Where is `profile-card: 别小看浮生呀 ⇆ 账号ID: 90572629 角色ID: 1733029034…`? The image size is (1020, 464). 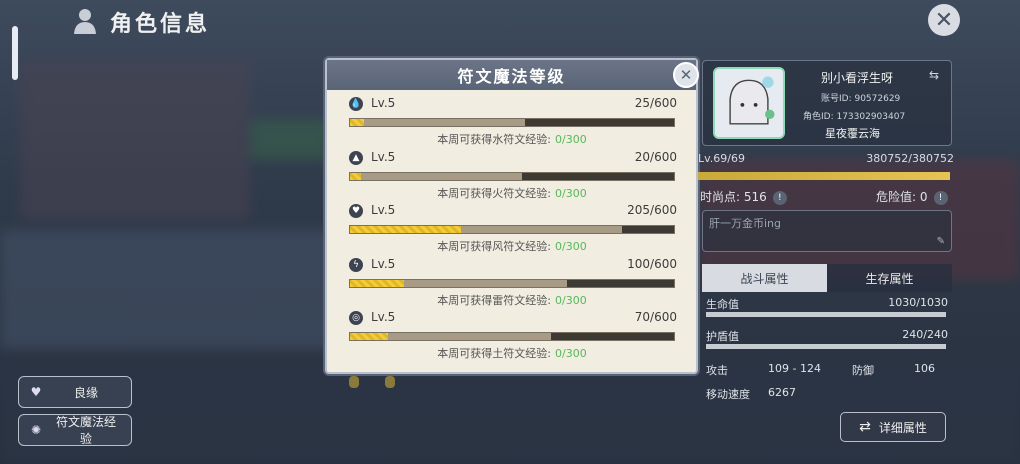
profile-card: 别小看浮生呀 ⇆ 账号ID: 90572629 角色ID: 1733029034… is located at coordinates (827, 103).